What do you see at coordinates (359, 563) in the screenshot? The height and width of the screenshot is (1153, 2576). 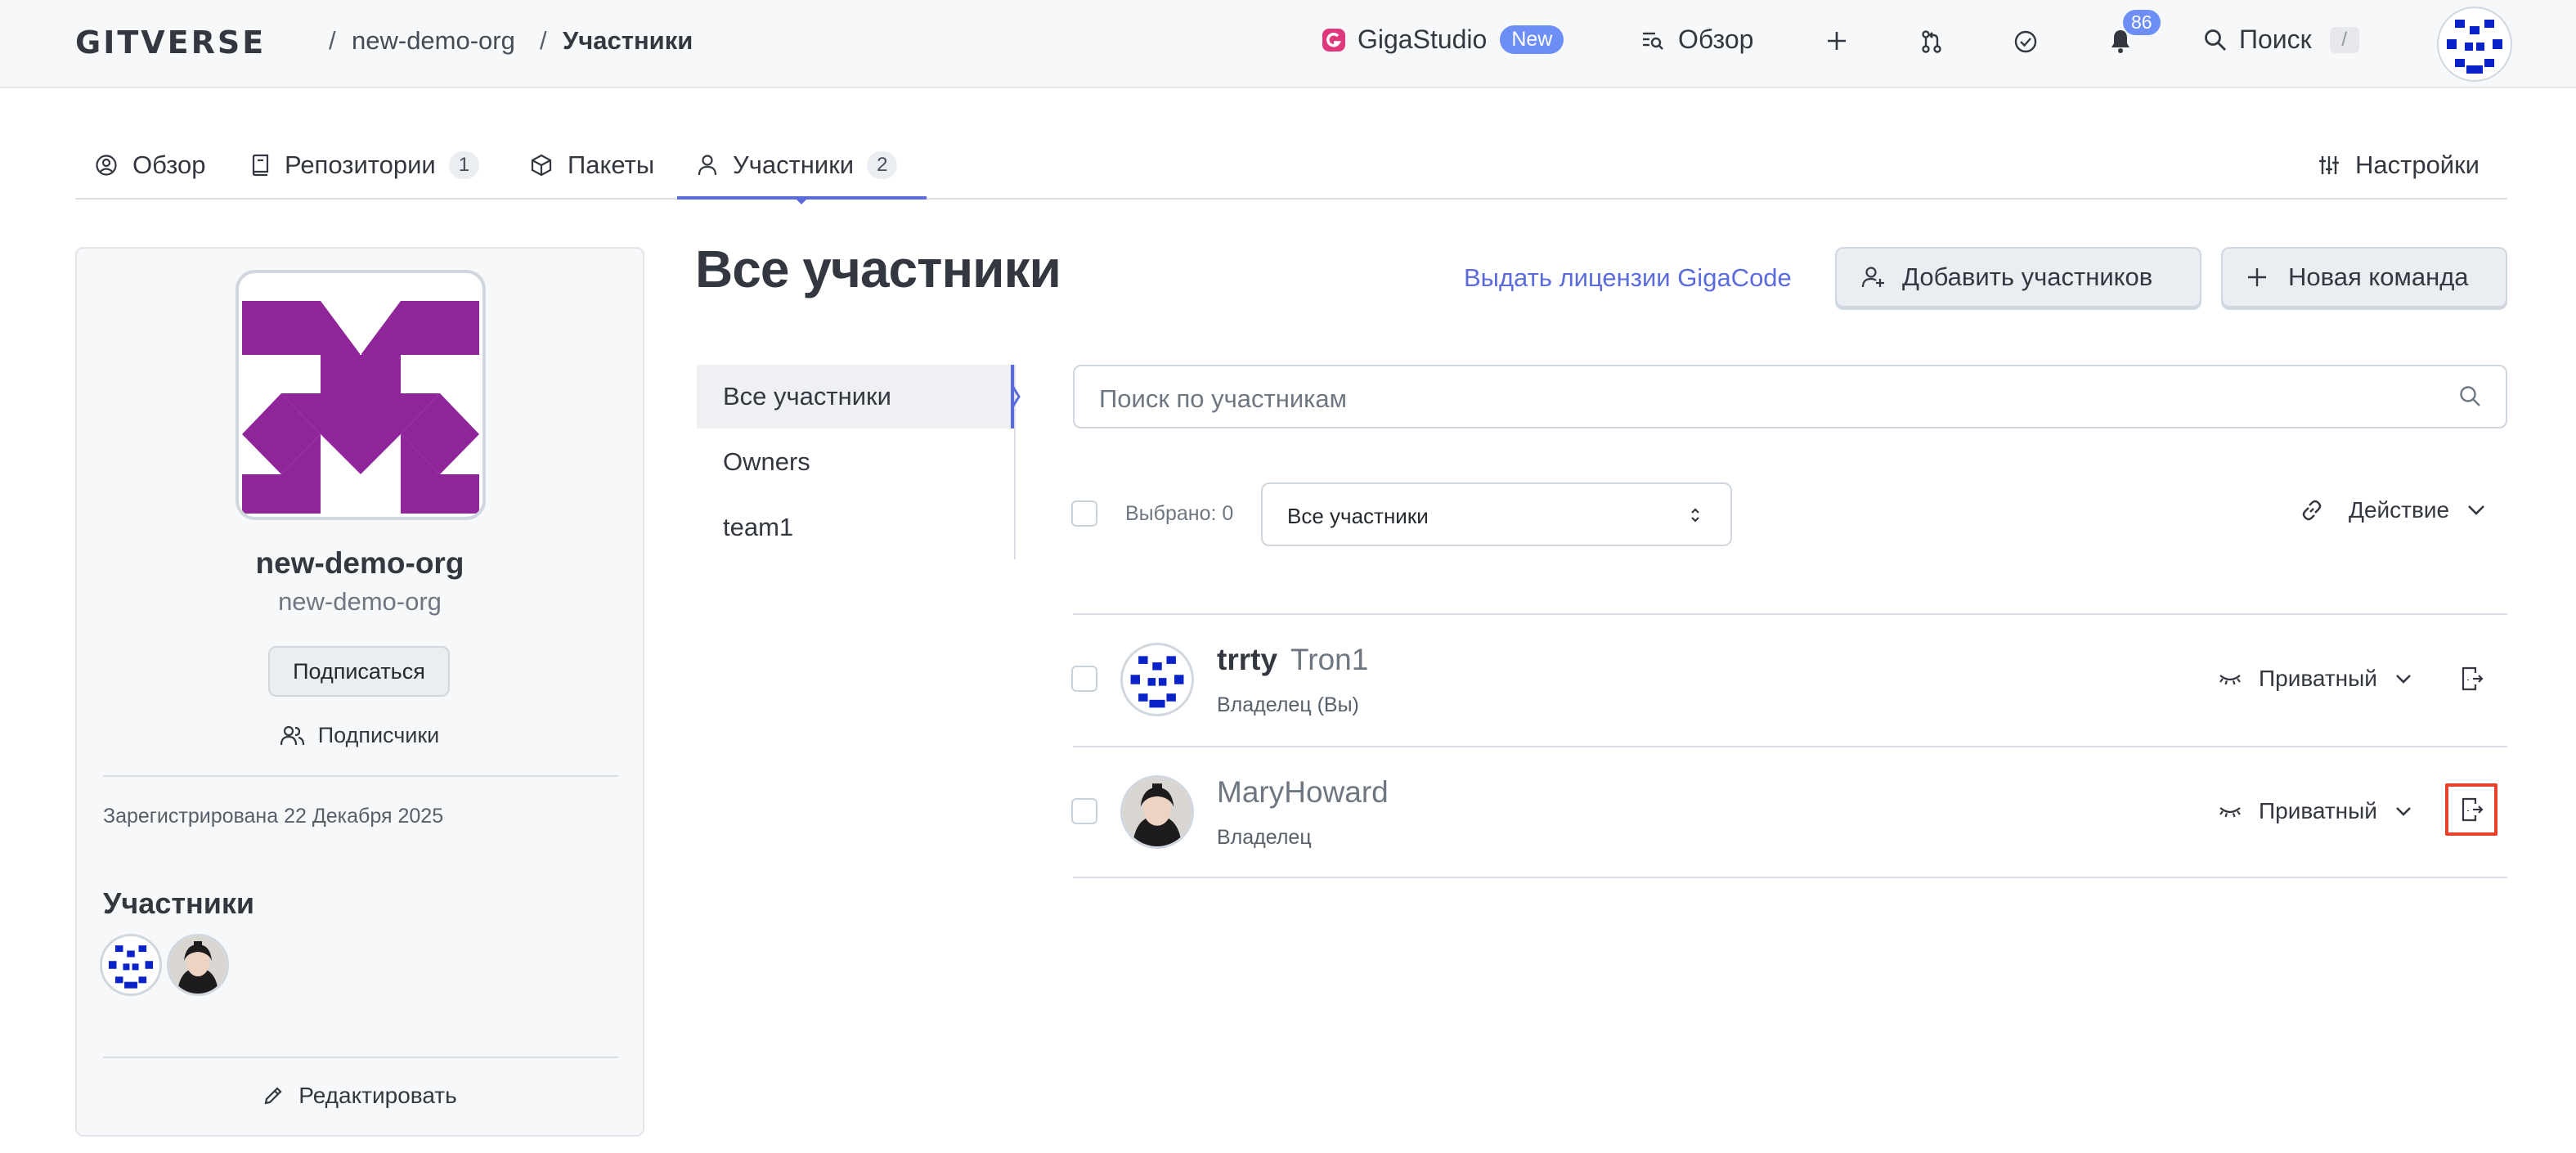 I see `org-name: new-demo-org` at bounding box center [359, 563].